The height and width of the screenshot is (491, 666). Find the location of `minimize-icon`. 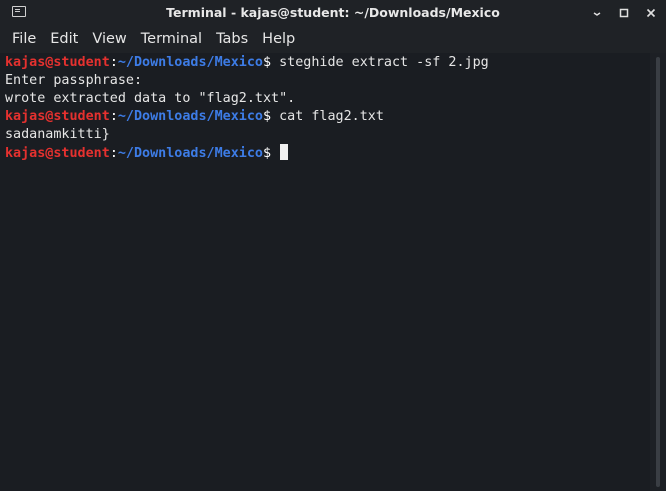

minimize-icon is located at coordinates (597, 13).